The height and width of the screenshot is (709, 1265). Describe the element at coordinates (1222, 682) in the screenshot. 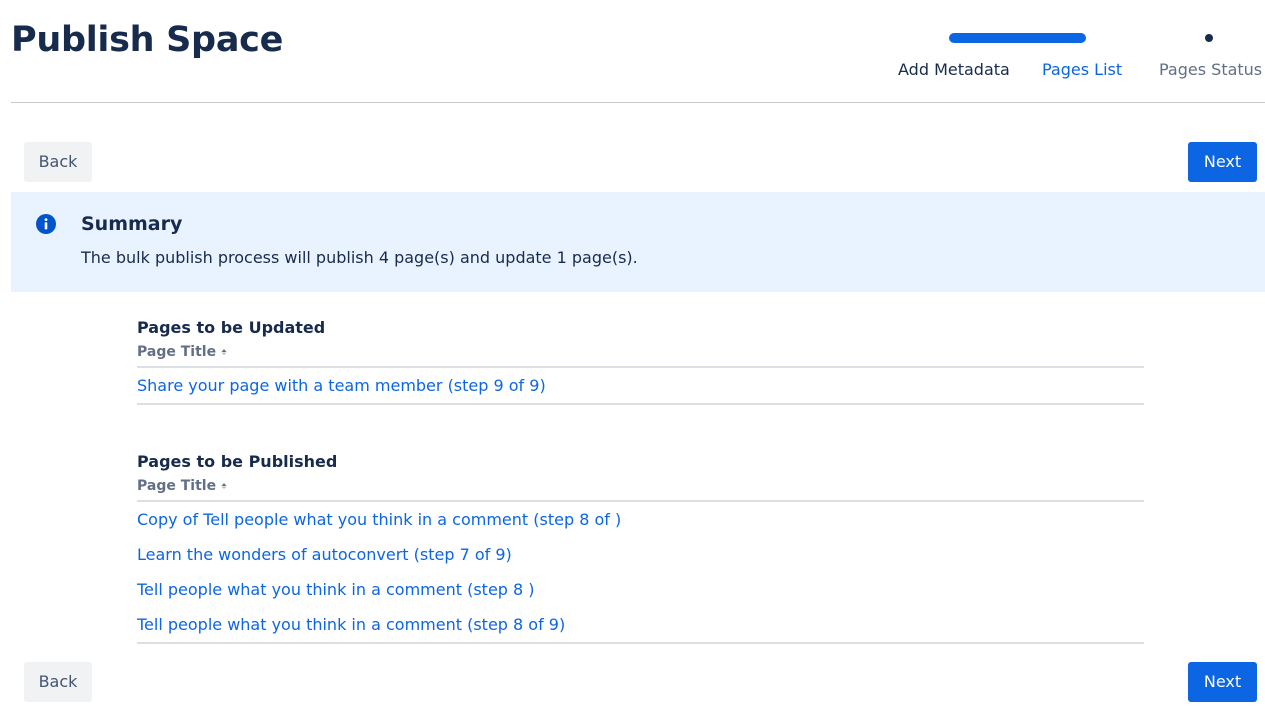

I see `next-button-bottom: Next` at that location.